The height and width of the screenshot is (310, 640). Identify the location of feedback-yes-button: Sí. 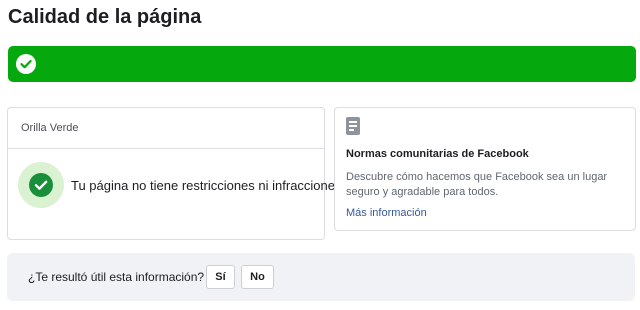
(220, 277).